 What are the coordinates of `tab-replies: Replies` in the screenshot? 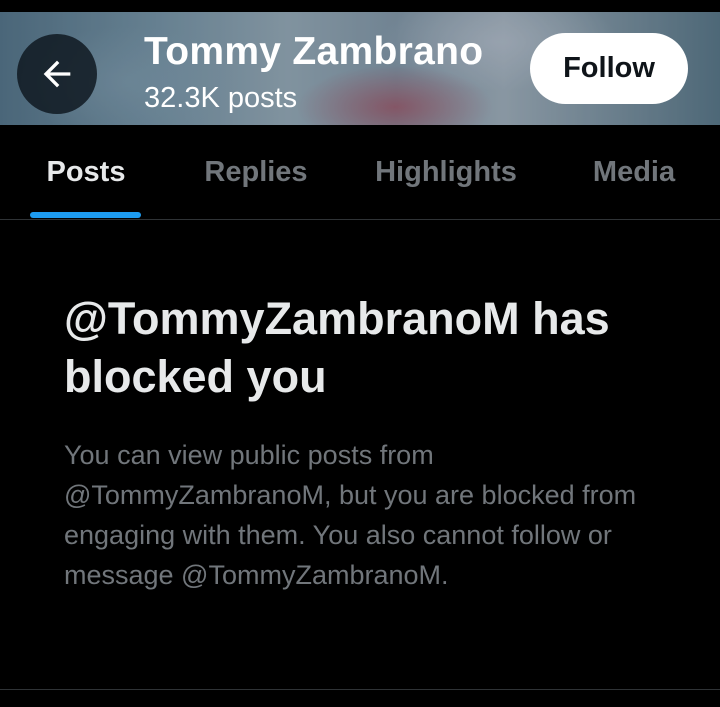 It's located at (256, 172).